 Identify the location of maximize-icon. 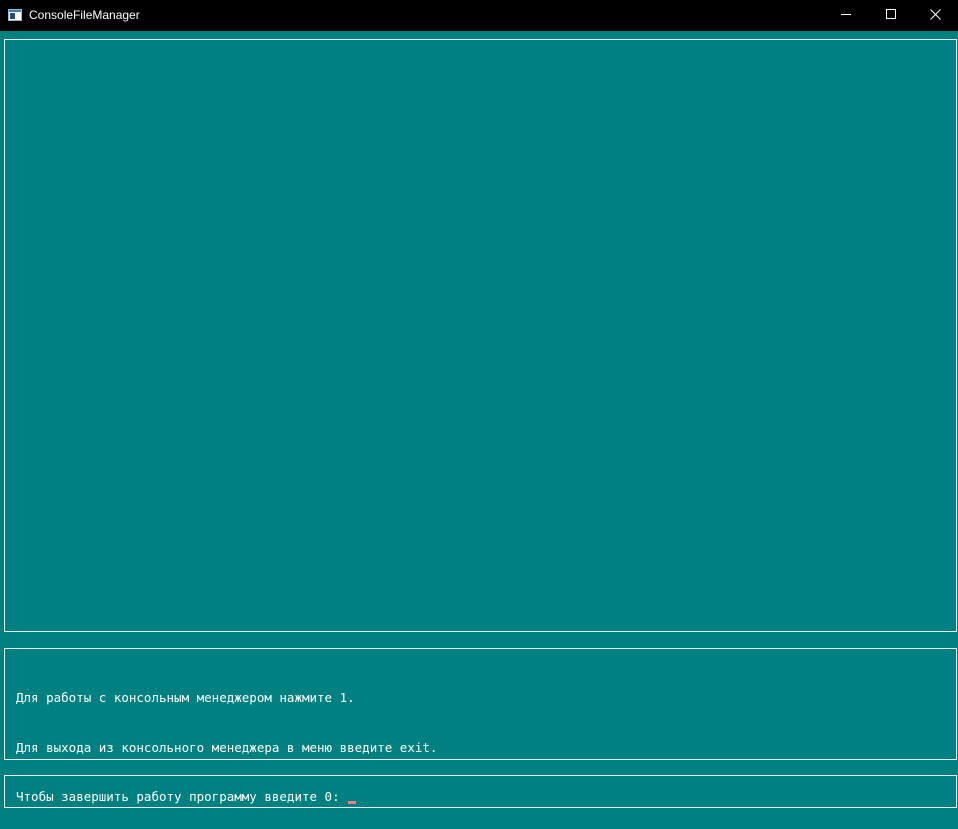
(891, 15).